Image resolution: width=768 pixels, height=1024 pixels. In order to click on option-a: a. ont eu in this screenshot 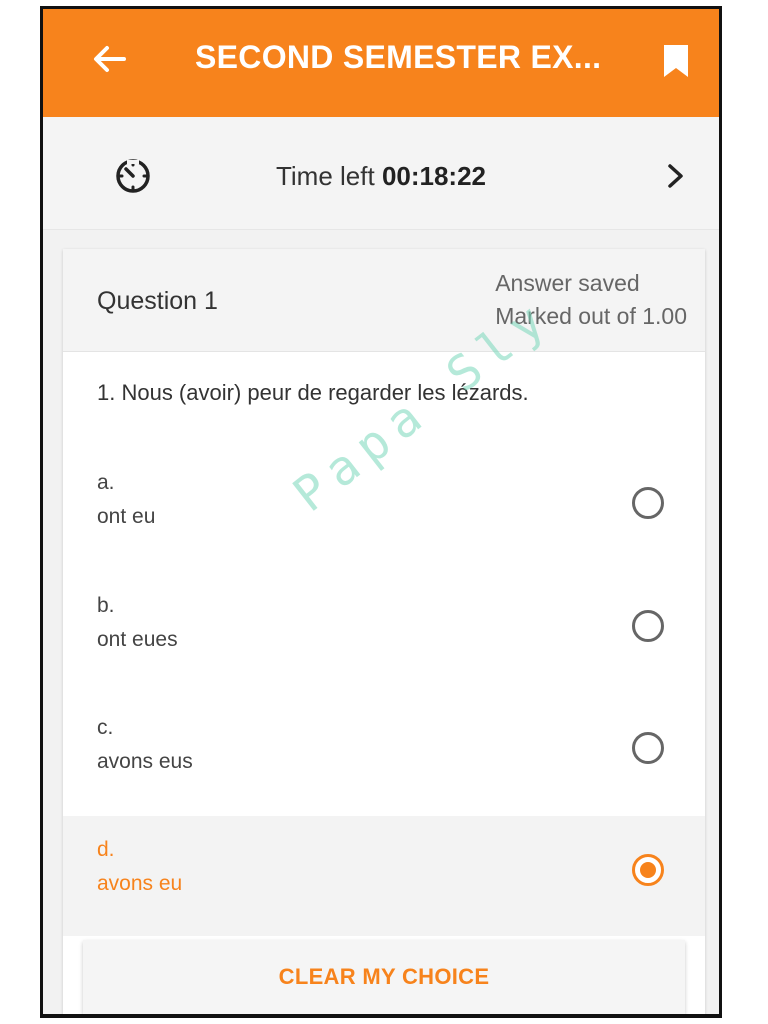, I will do `click(384, 509)`.